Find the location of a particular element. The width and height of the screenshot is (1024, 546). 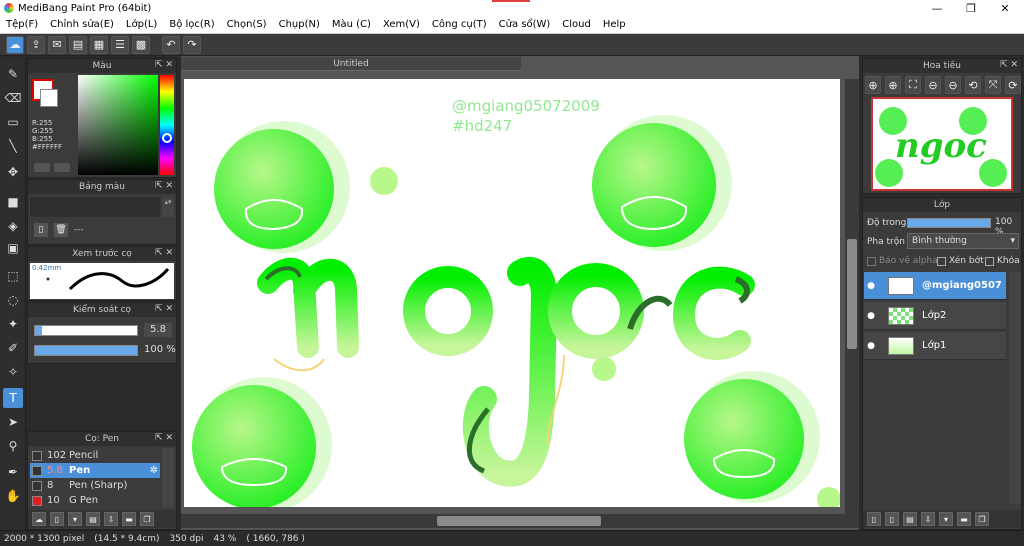

menu-select: Chọn(S) is located at coordinates (247, 24).